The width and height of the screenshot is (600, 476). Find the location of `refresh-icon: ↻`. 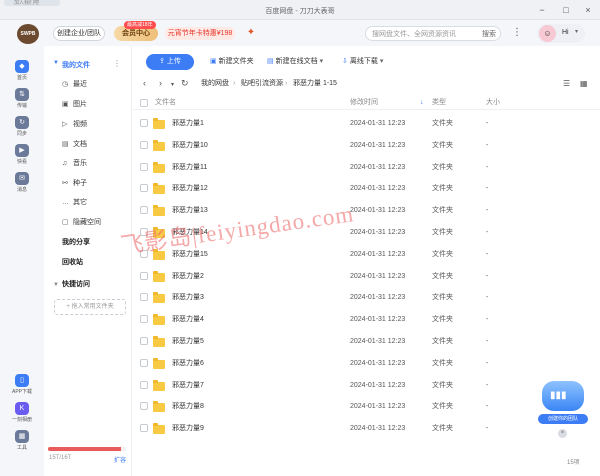

refresh-icon: ↻ is located at coordinates (185, 83).